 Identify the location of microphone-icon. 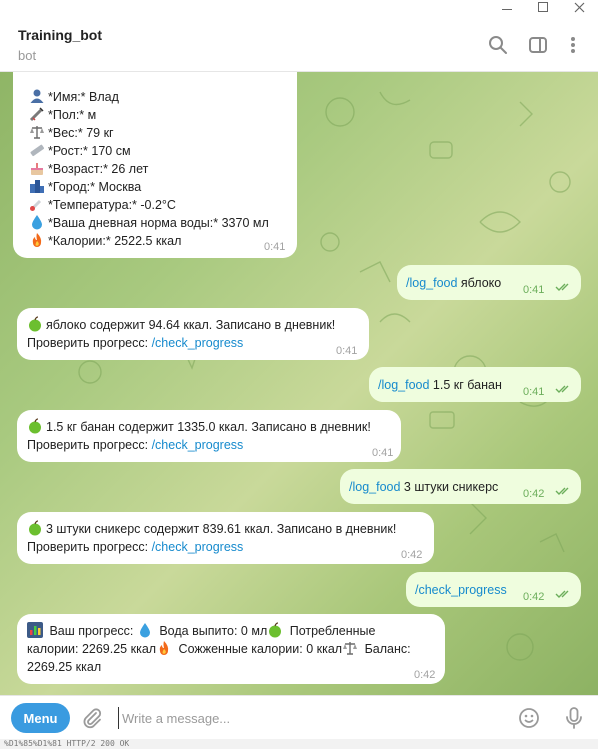
(574, 718).